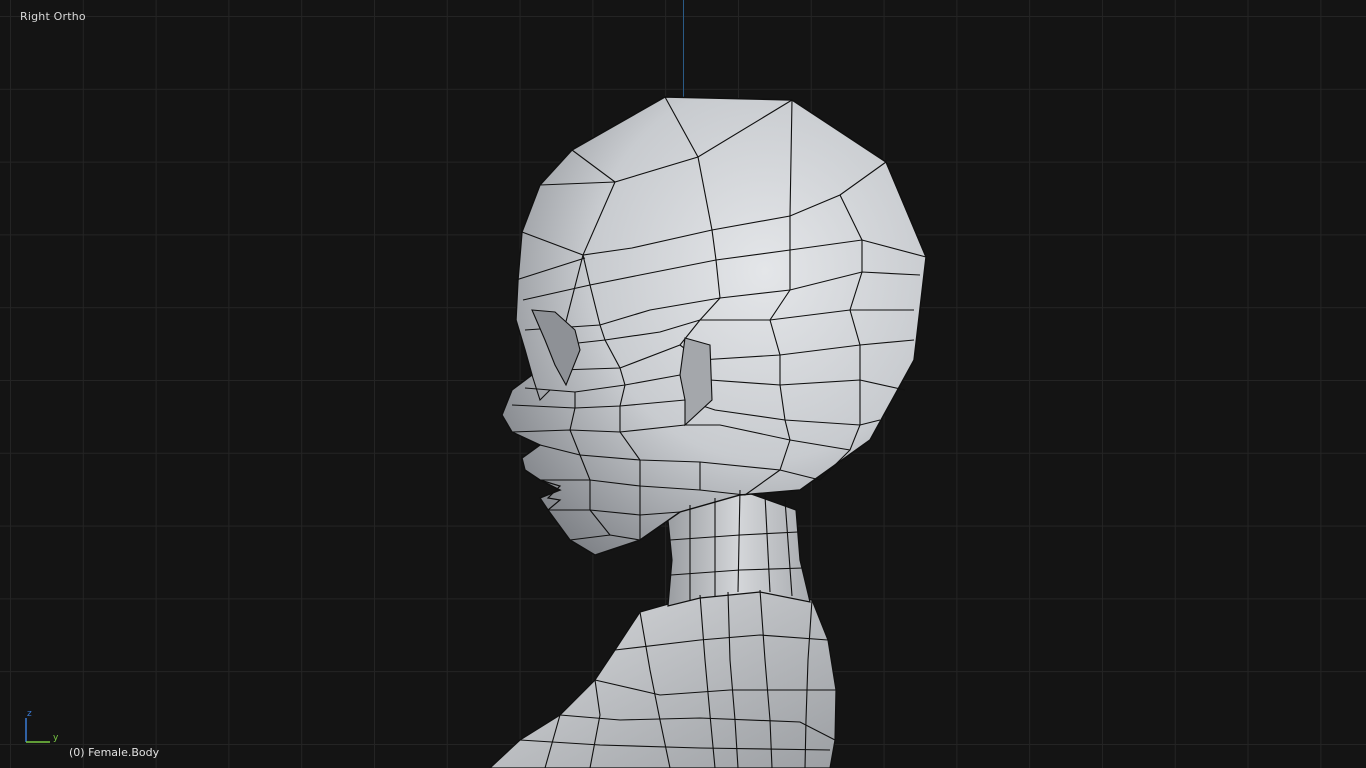  Describe the element at coordinates (114, 752) in the screenshot. I see `active-object-label: (0) Female.Body` at that location.